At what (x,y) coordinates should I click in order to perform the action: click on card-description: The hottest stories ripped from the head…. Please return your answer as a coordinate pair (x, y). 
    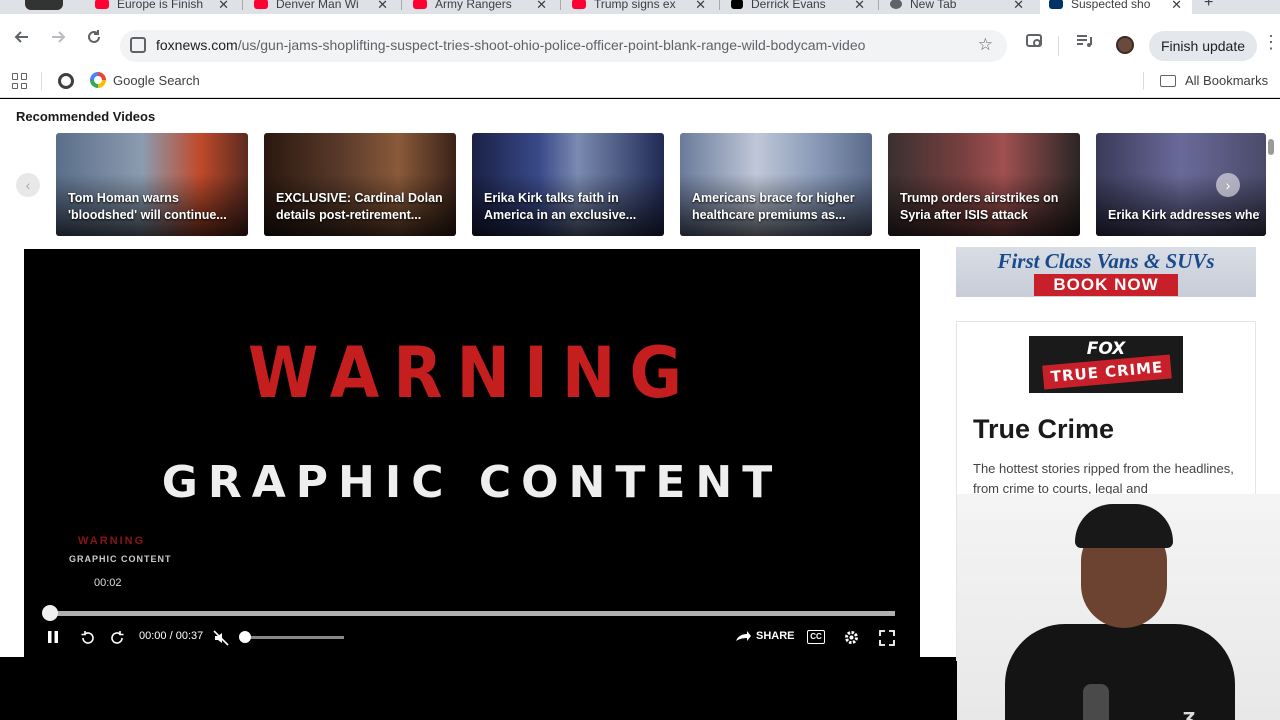
    Looking at the image, I should click on (1103, 478).